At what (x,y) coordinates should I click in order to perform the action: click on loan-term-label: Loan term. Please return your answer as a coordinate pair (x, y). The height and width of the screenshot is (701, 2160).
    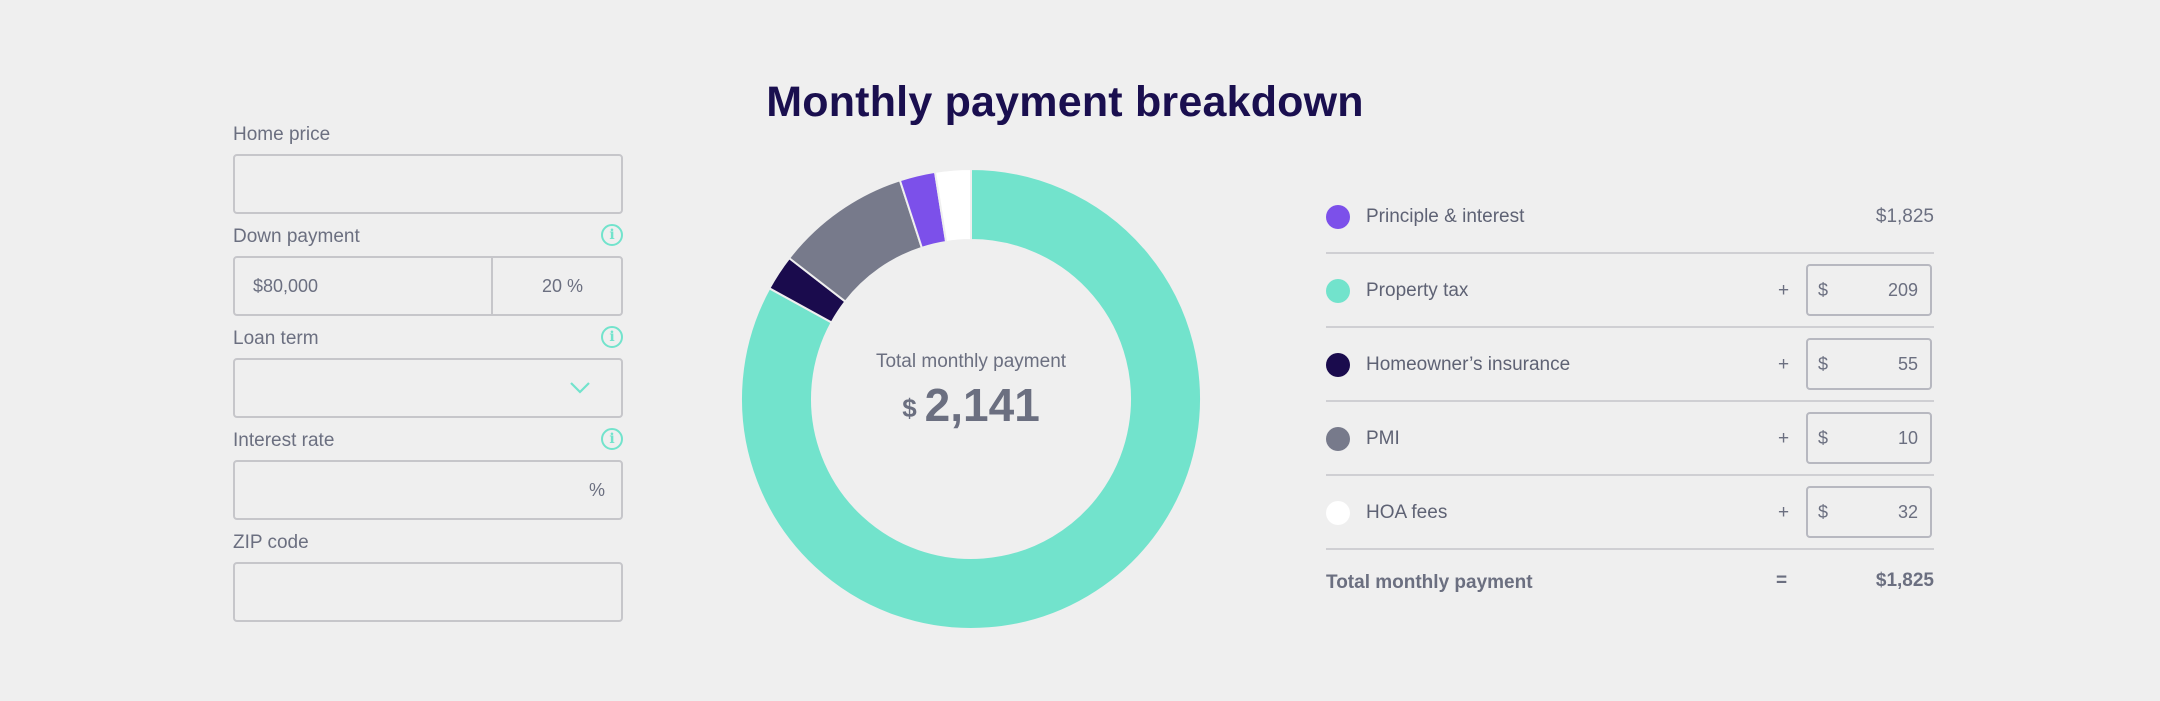
    Looking at the image, I should click on (276, 338).